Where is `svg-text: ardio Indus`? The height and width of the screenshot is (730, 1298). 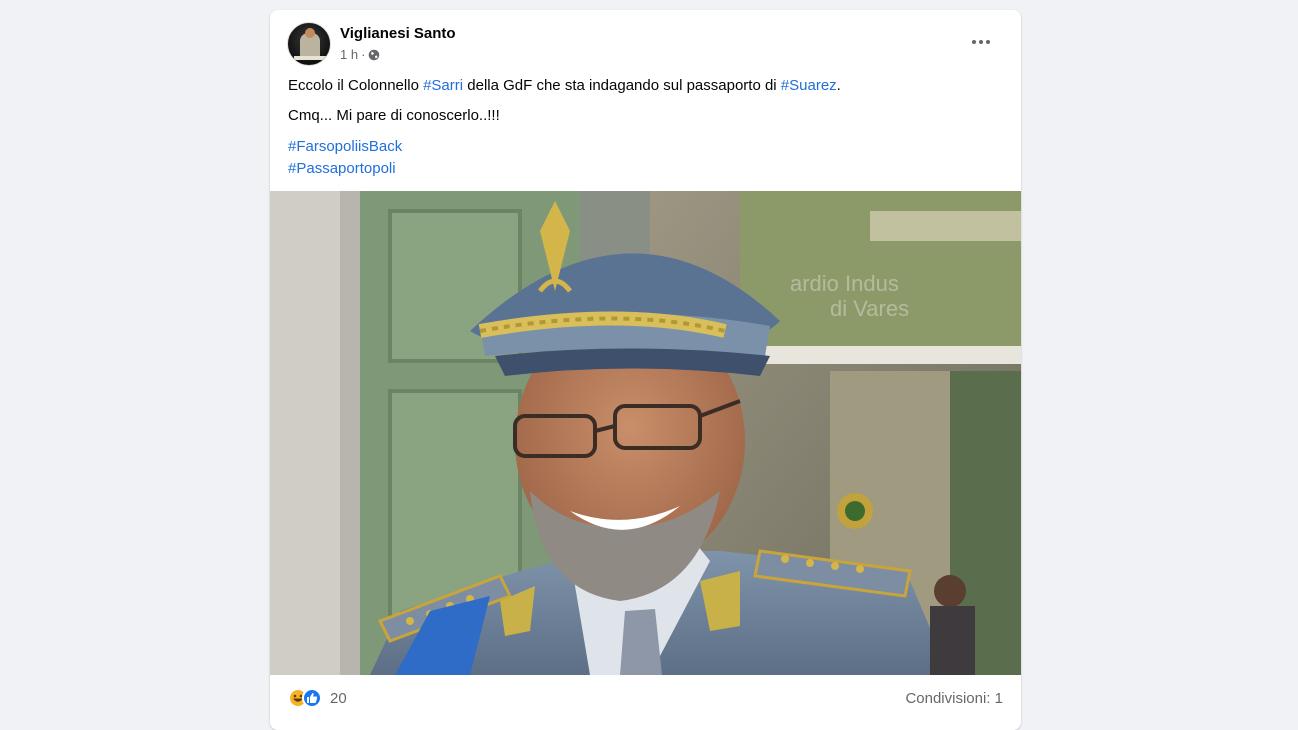
svg-text: ardio Indus is located at coordinates (844, 283).